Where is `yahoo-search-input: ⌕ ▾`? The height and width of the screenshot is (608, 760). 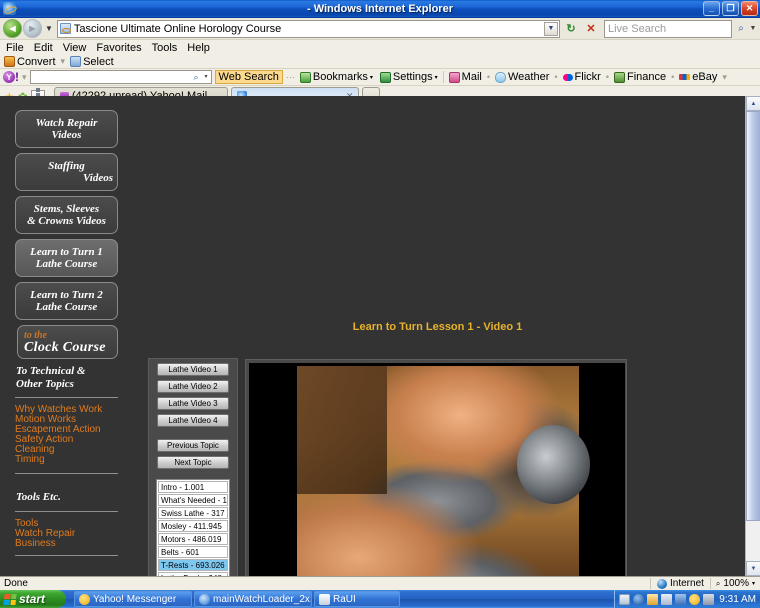 yahoo-search-input: ⌕ ▾ is located at coordinates (120, 77).